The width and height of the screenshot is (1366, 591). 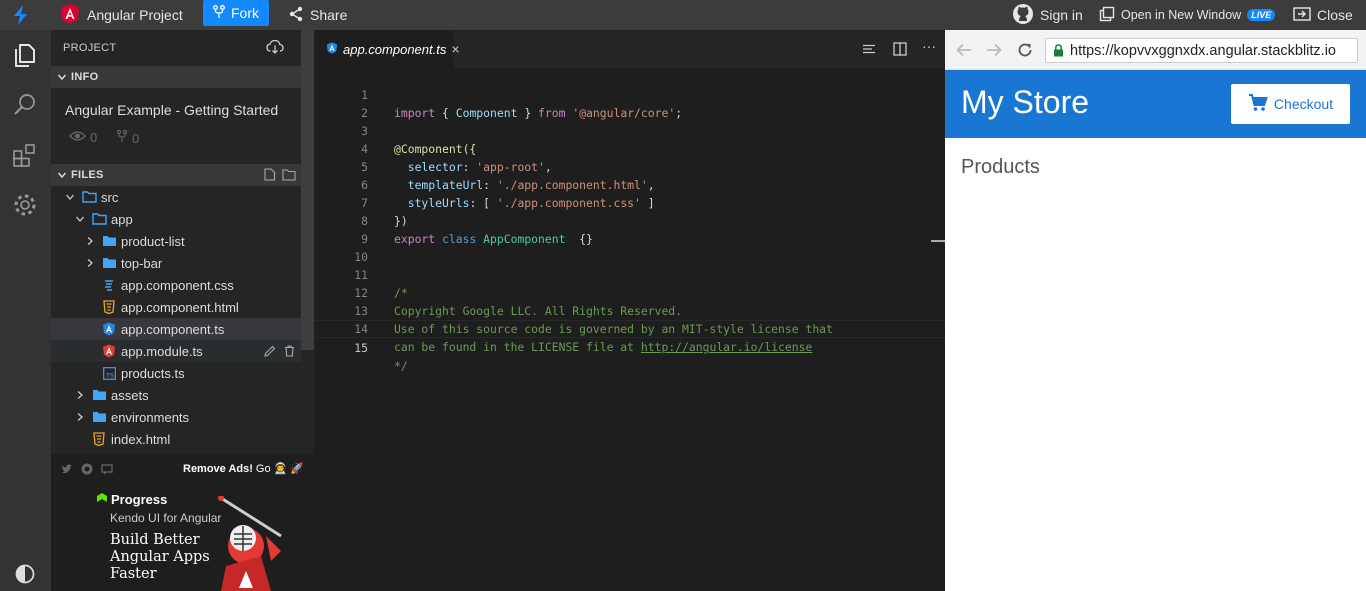 I want to click on tree-item-app-component-ts: app.component.ts, so click(x=176, y=329).